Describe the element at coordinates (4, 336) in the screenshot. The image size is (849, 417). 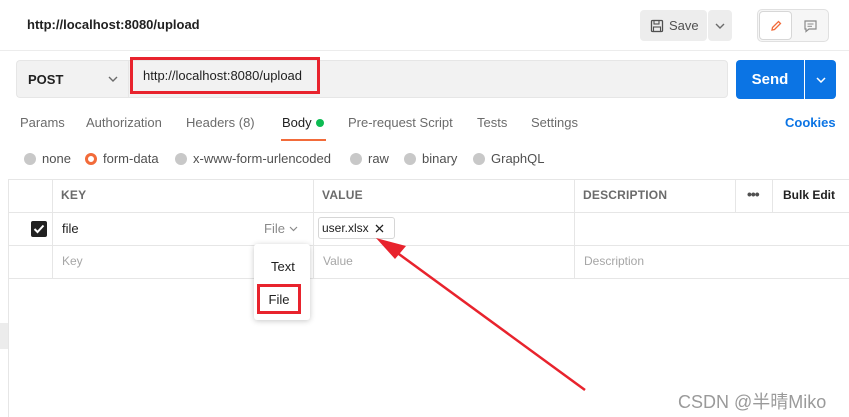
I see `left-edge-panel` at that location.